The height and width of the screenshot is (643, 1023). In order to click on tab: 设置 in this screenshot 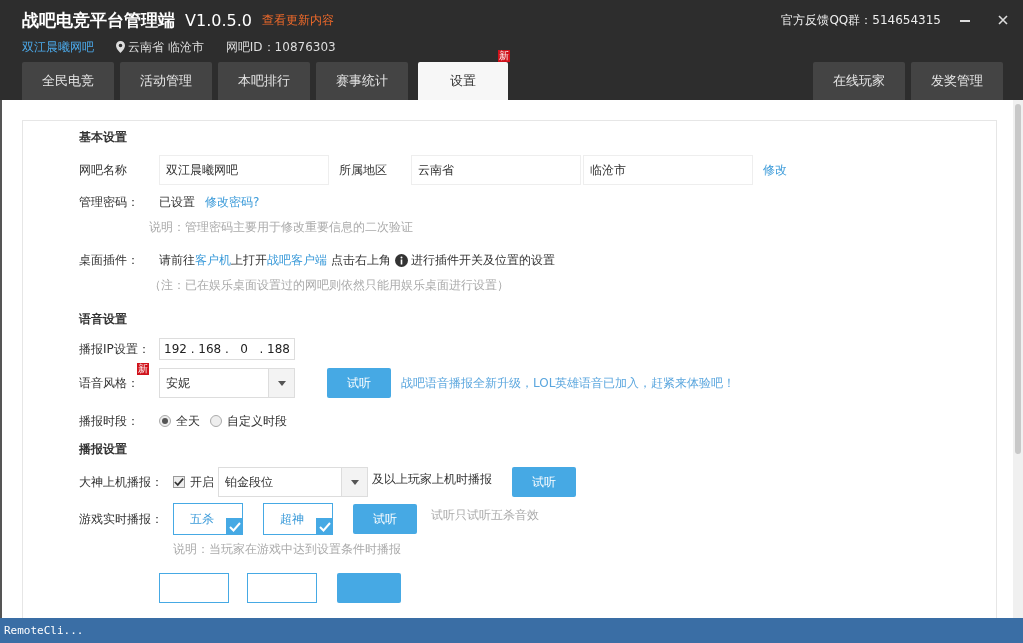, I will do `click(463, 81)`.